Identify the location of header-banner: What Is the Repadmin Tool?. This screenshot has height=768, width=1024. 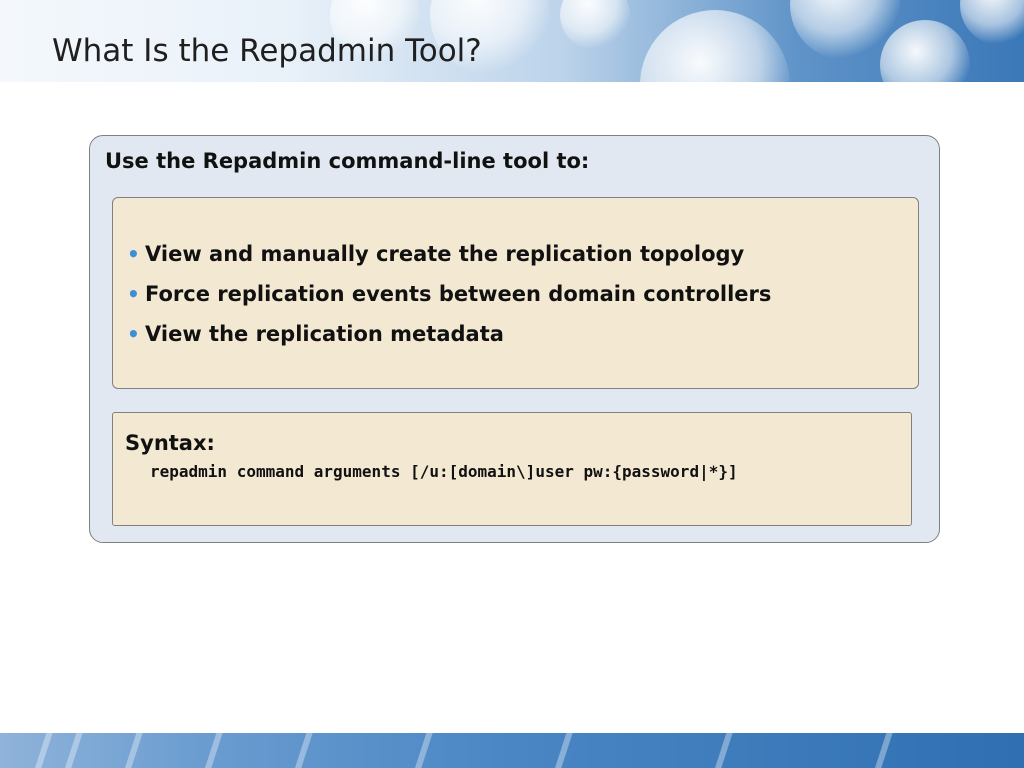
(512, 41).